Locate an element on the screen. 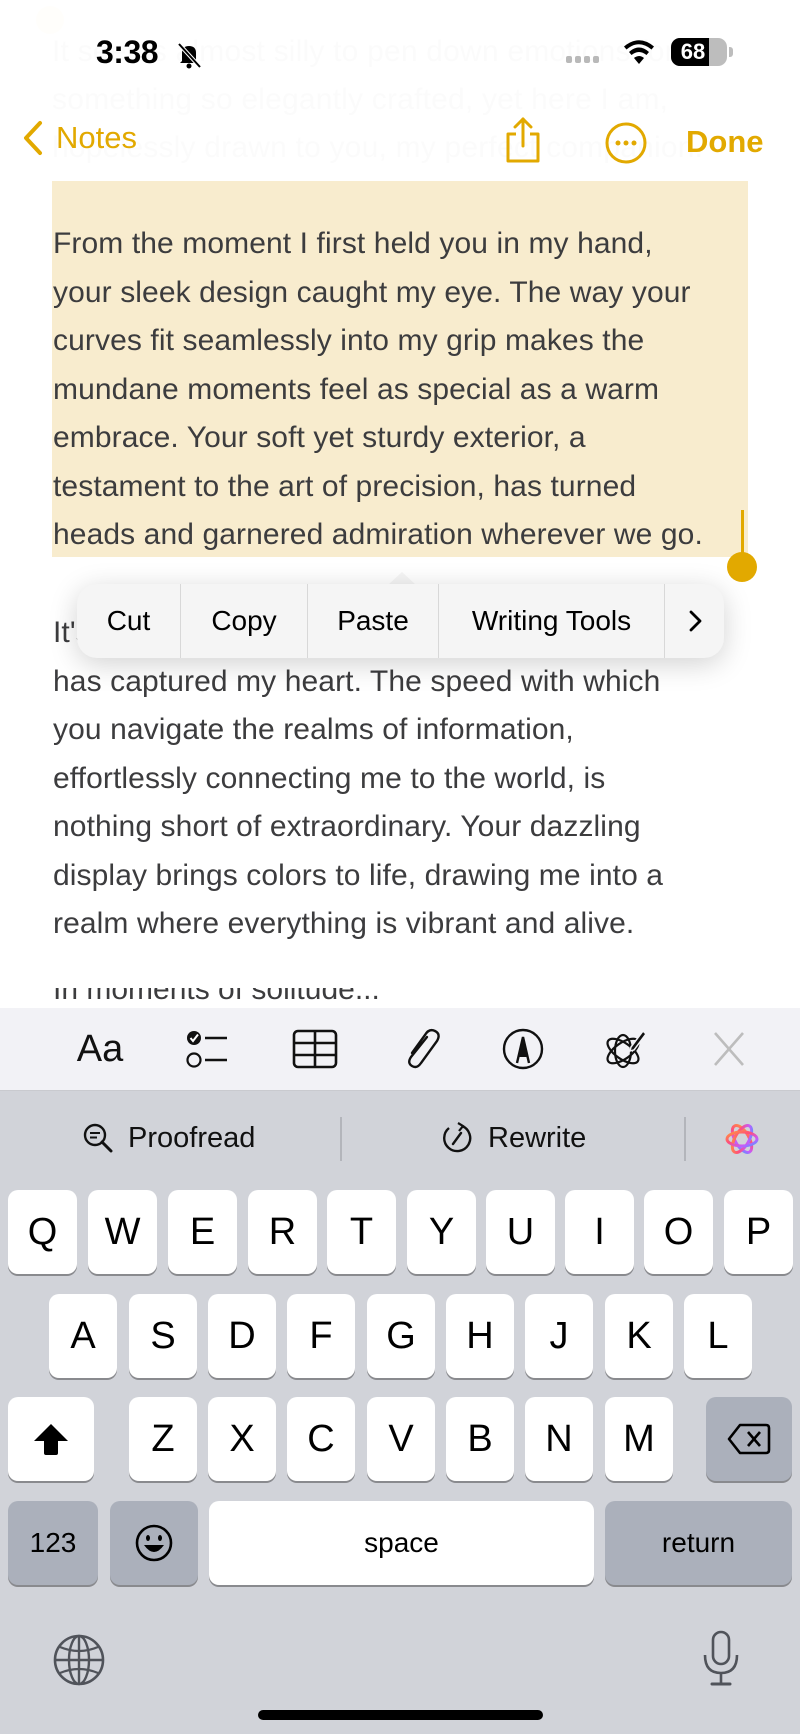 Image resolution: width=800 pixels, height=1734 pixels. battery-tip is located at coordinates (731, 52).